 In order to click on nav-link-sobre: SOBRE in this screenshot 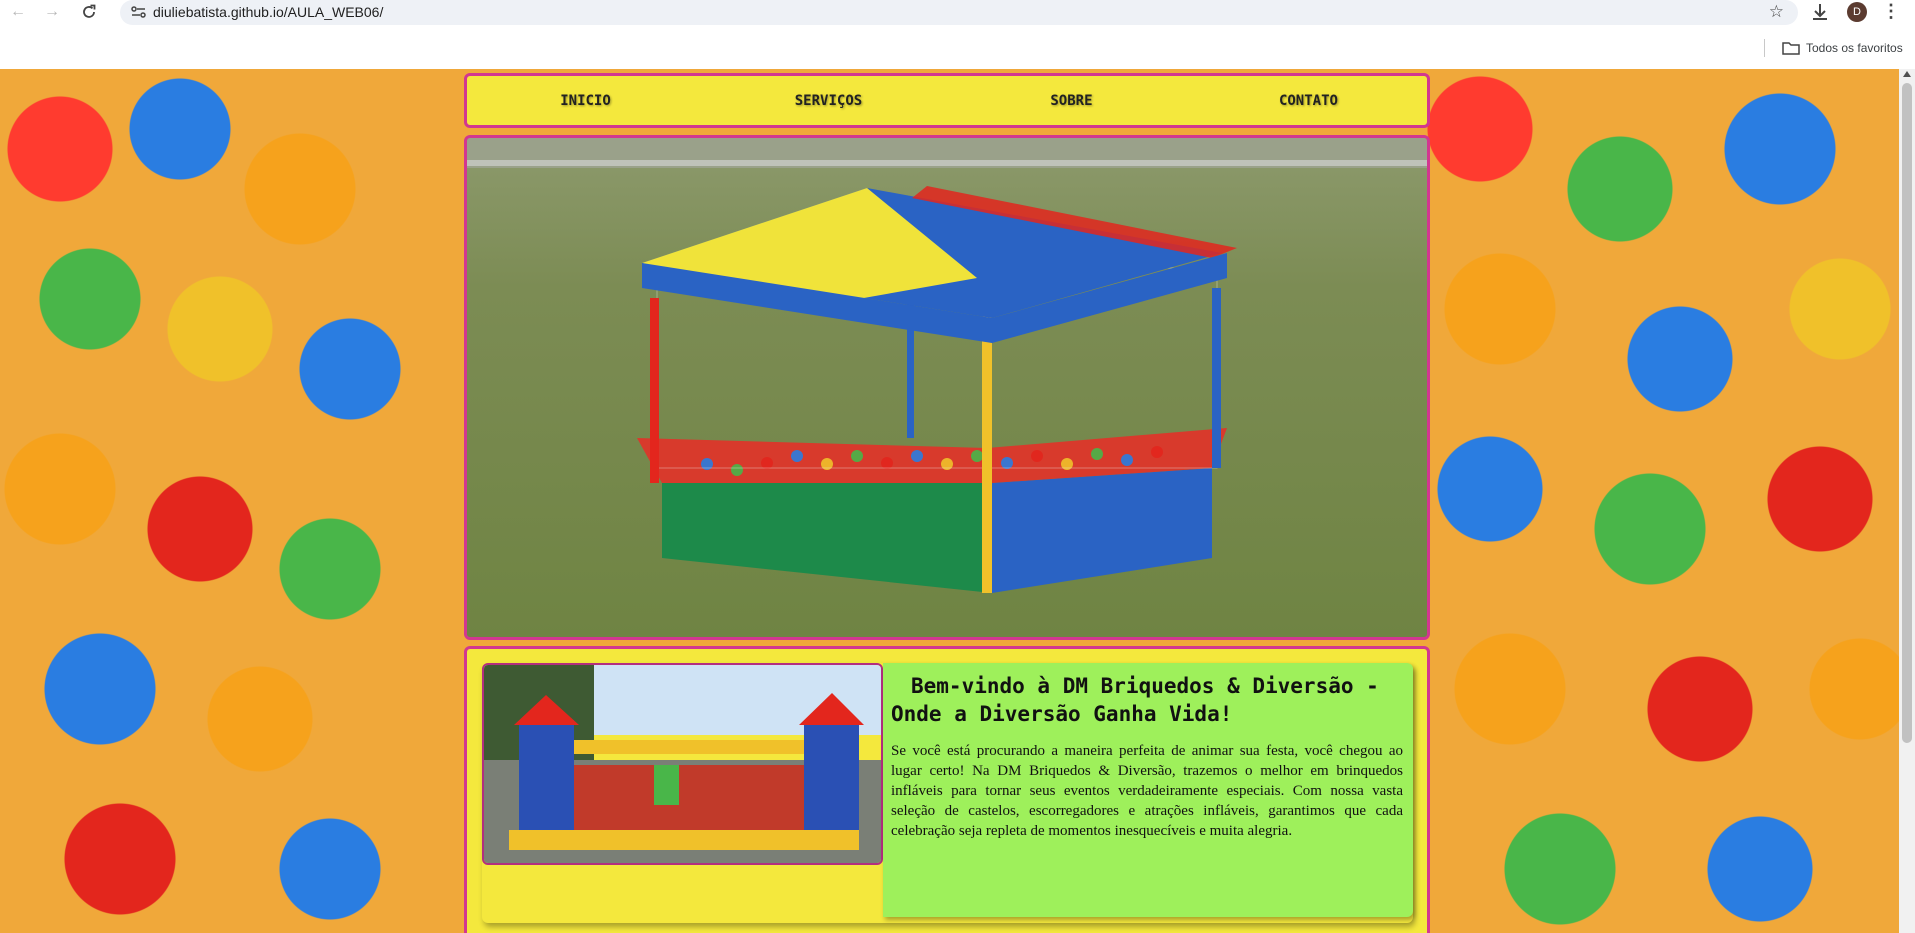, I will do `click(1071, 101)`.